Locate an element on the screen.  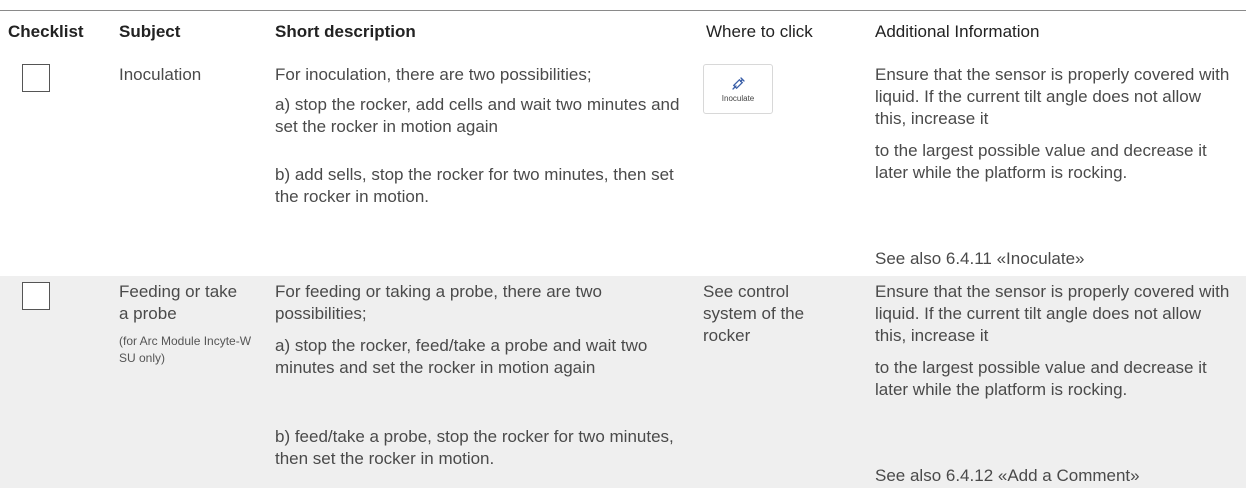
inoculate-button: Inoculate is located at coordinates (738, 89).